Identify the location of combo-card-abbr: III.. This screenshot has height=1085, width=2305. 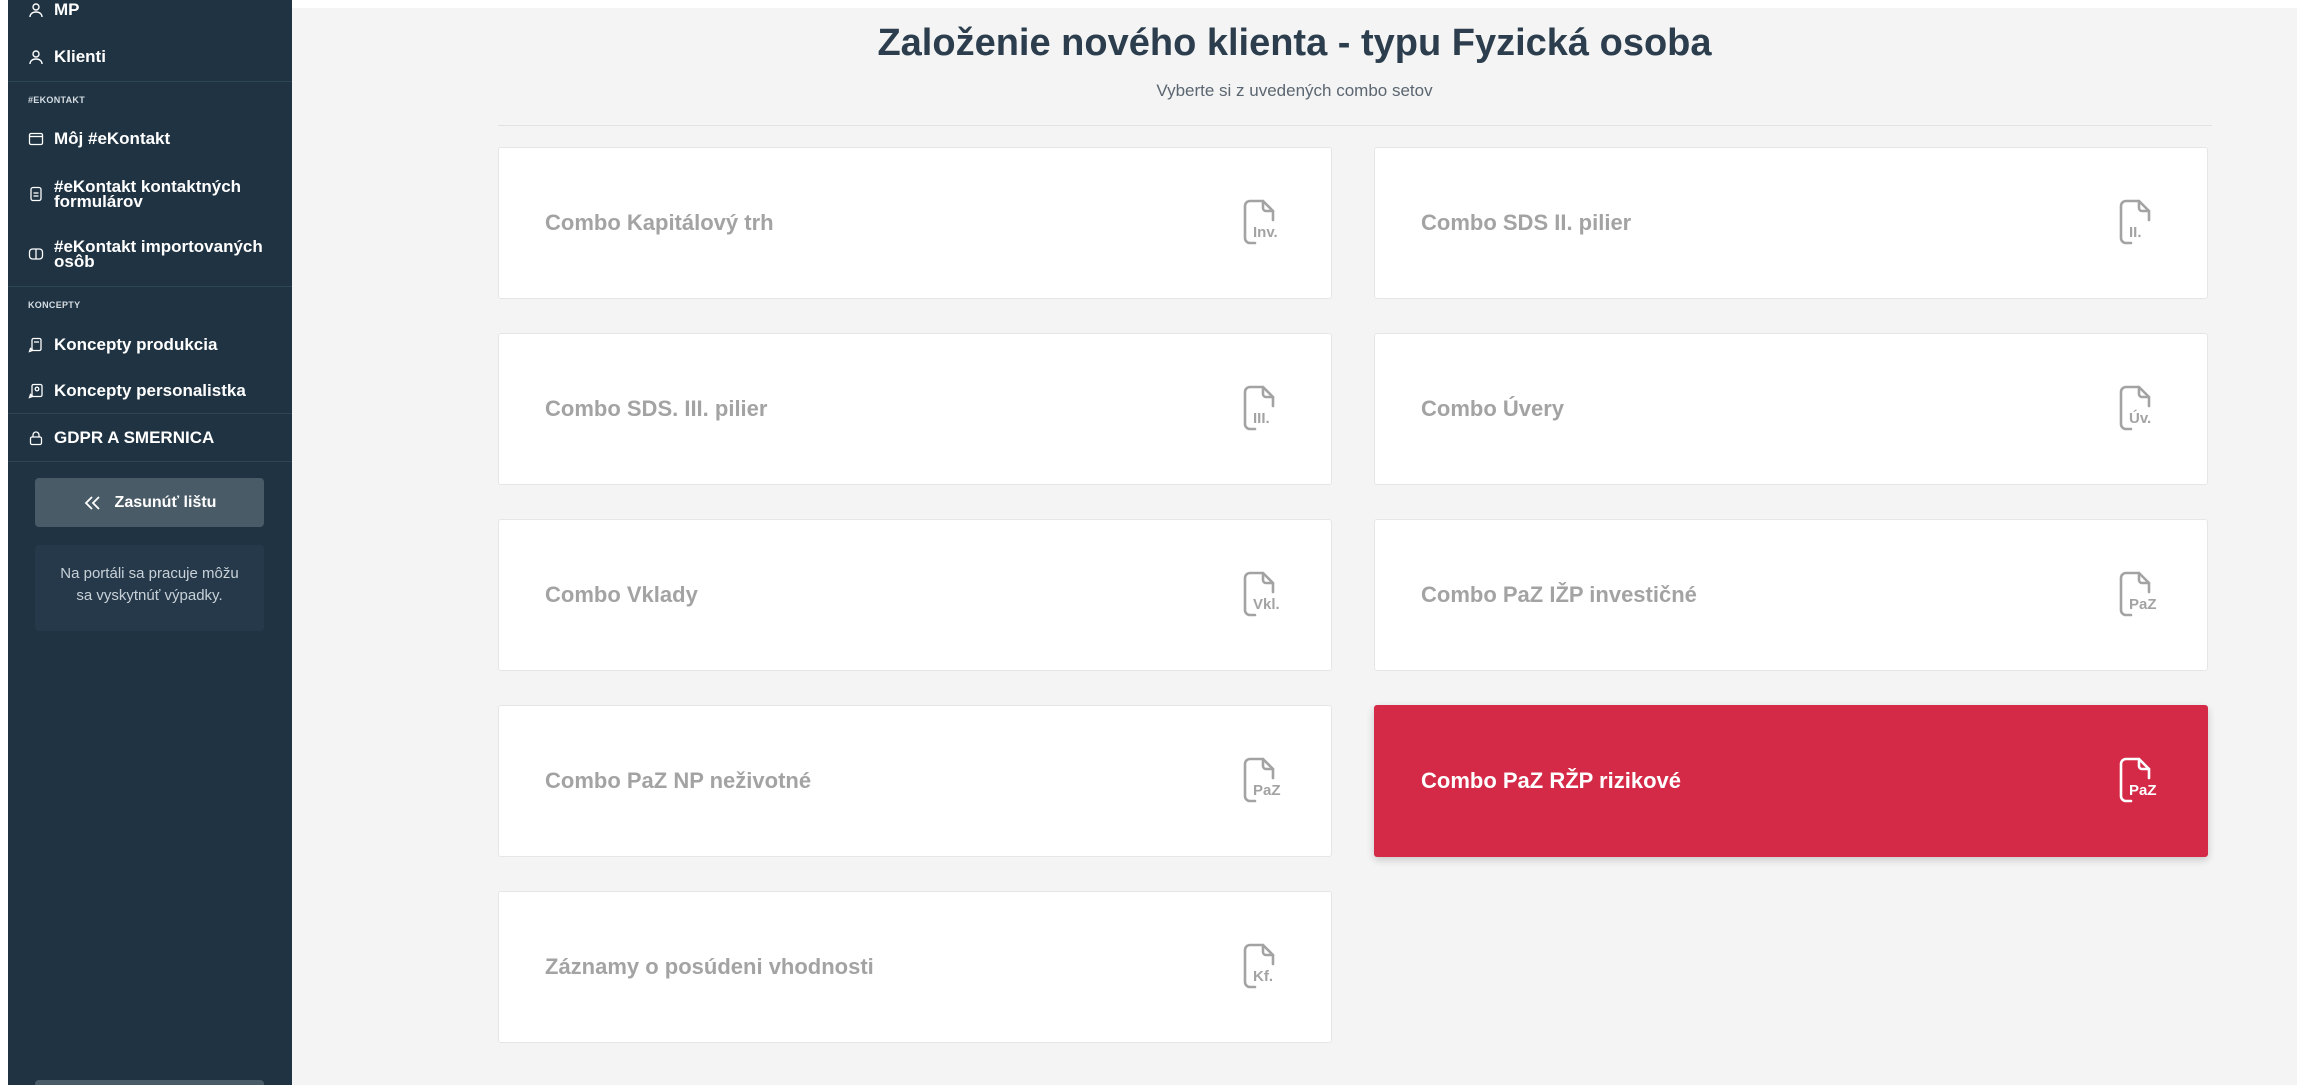
(1261, 418).